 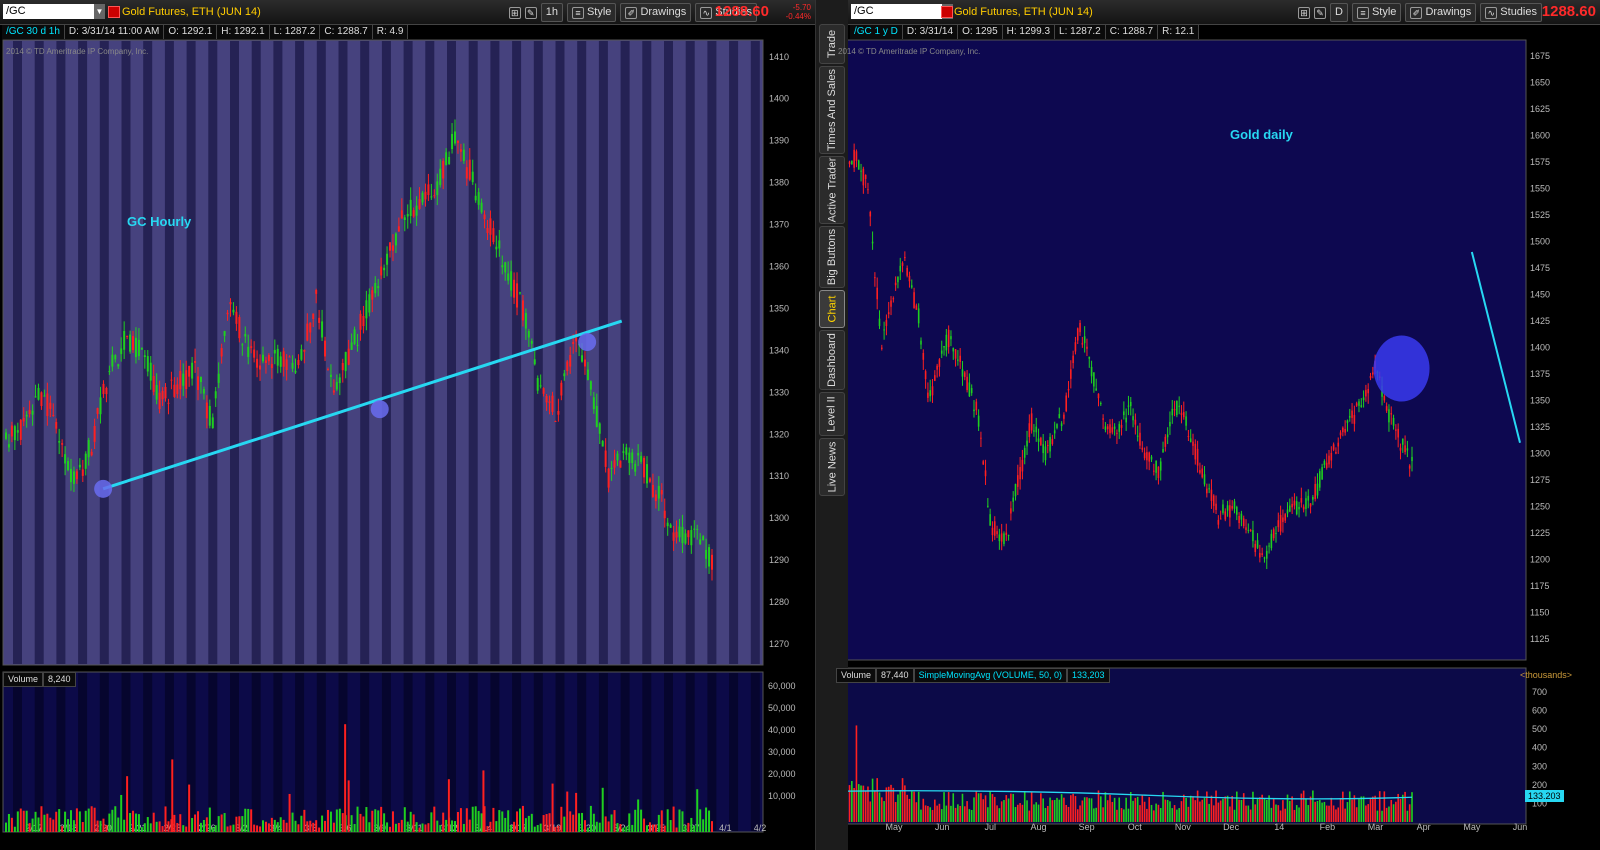 What do you see at coordinates (832, 360) in the screenshot?
I see `side-tab-dashboard: Dashboard` at bounding box center [832, 360].